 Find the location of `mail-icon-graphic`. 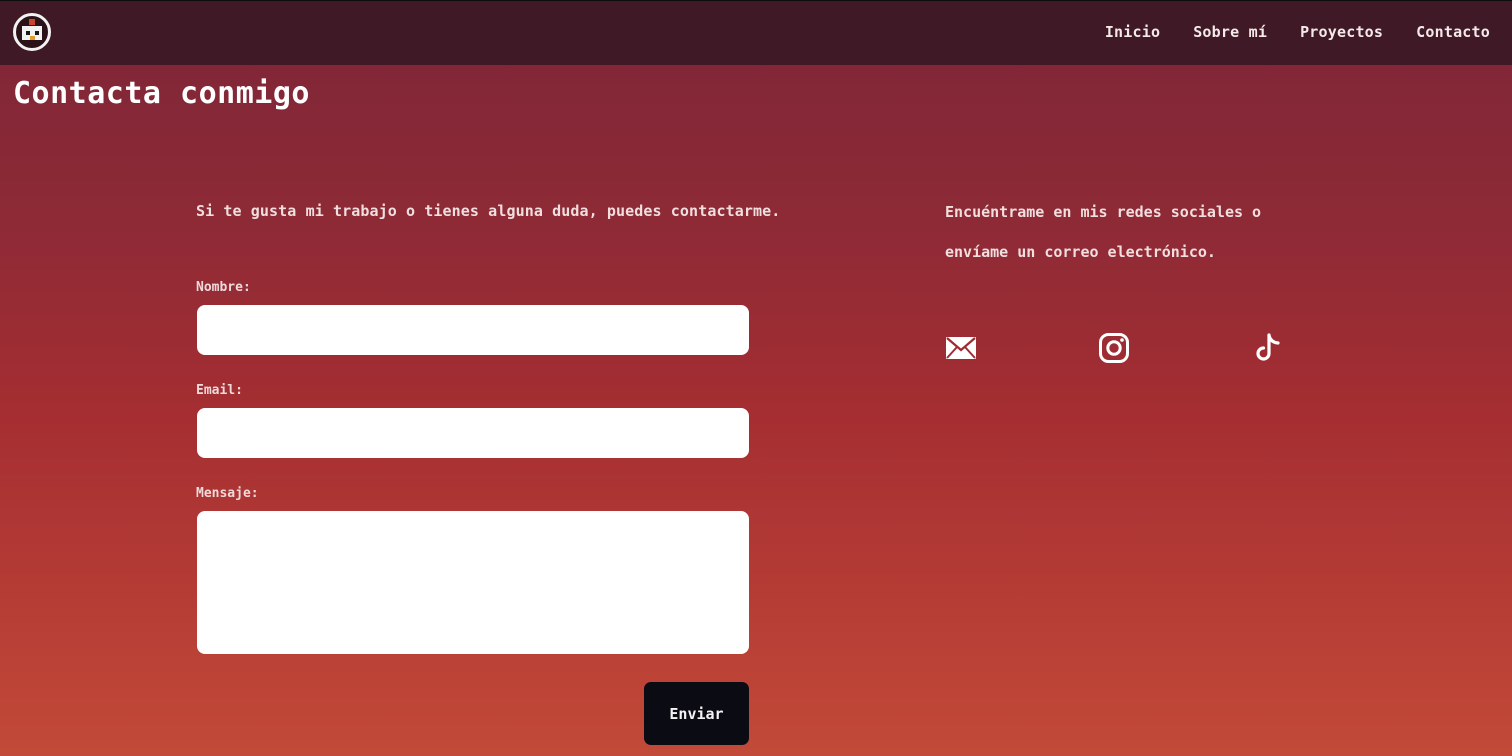

mail-icon-graphic is located at coordinates (961, 348).